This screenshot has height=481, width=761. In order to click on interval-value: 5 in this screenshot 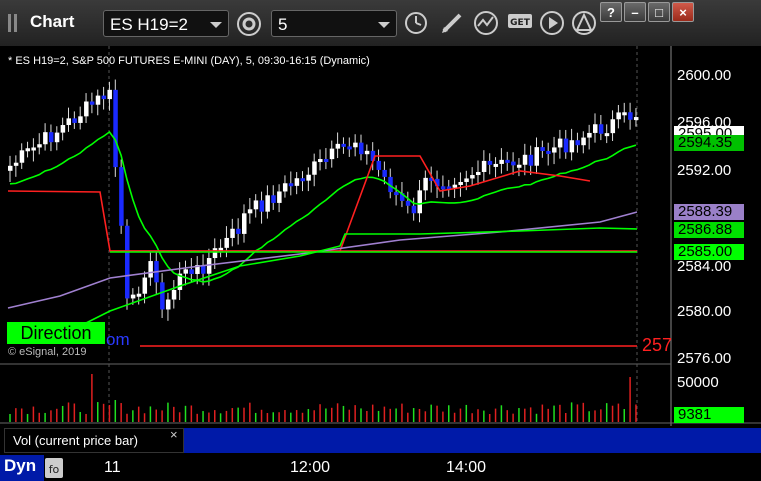, I will do `click(283, 24)`.